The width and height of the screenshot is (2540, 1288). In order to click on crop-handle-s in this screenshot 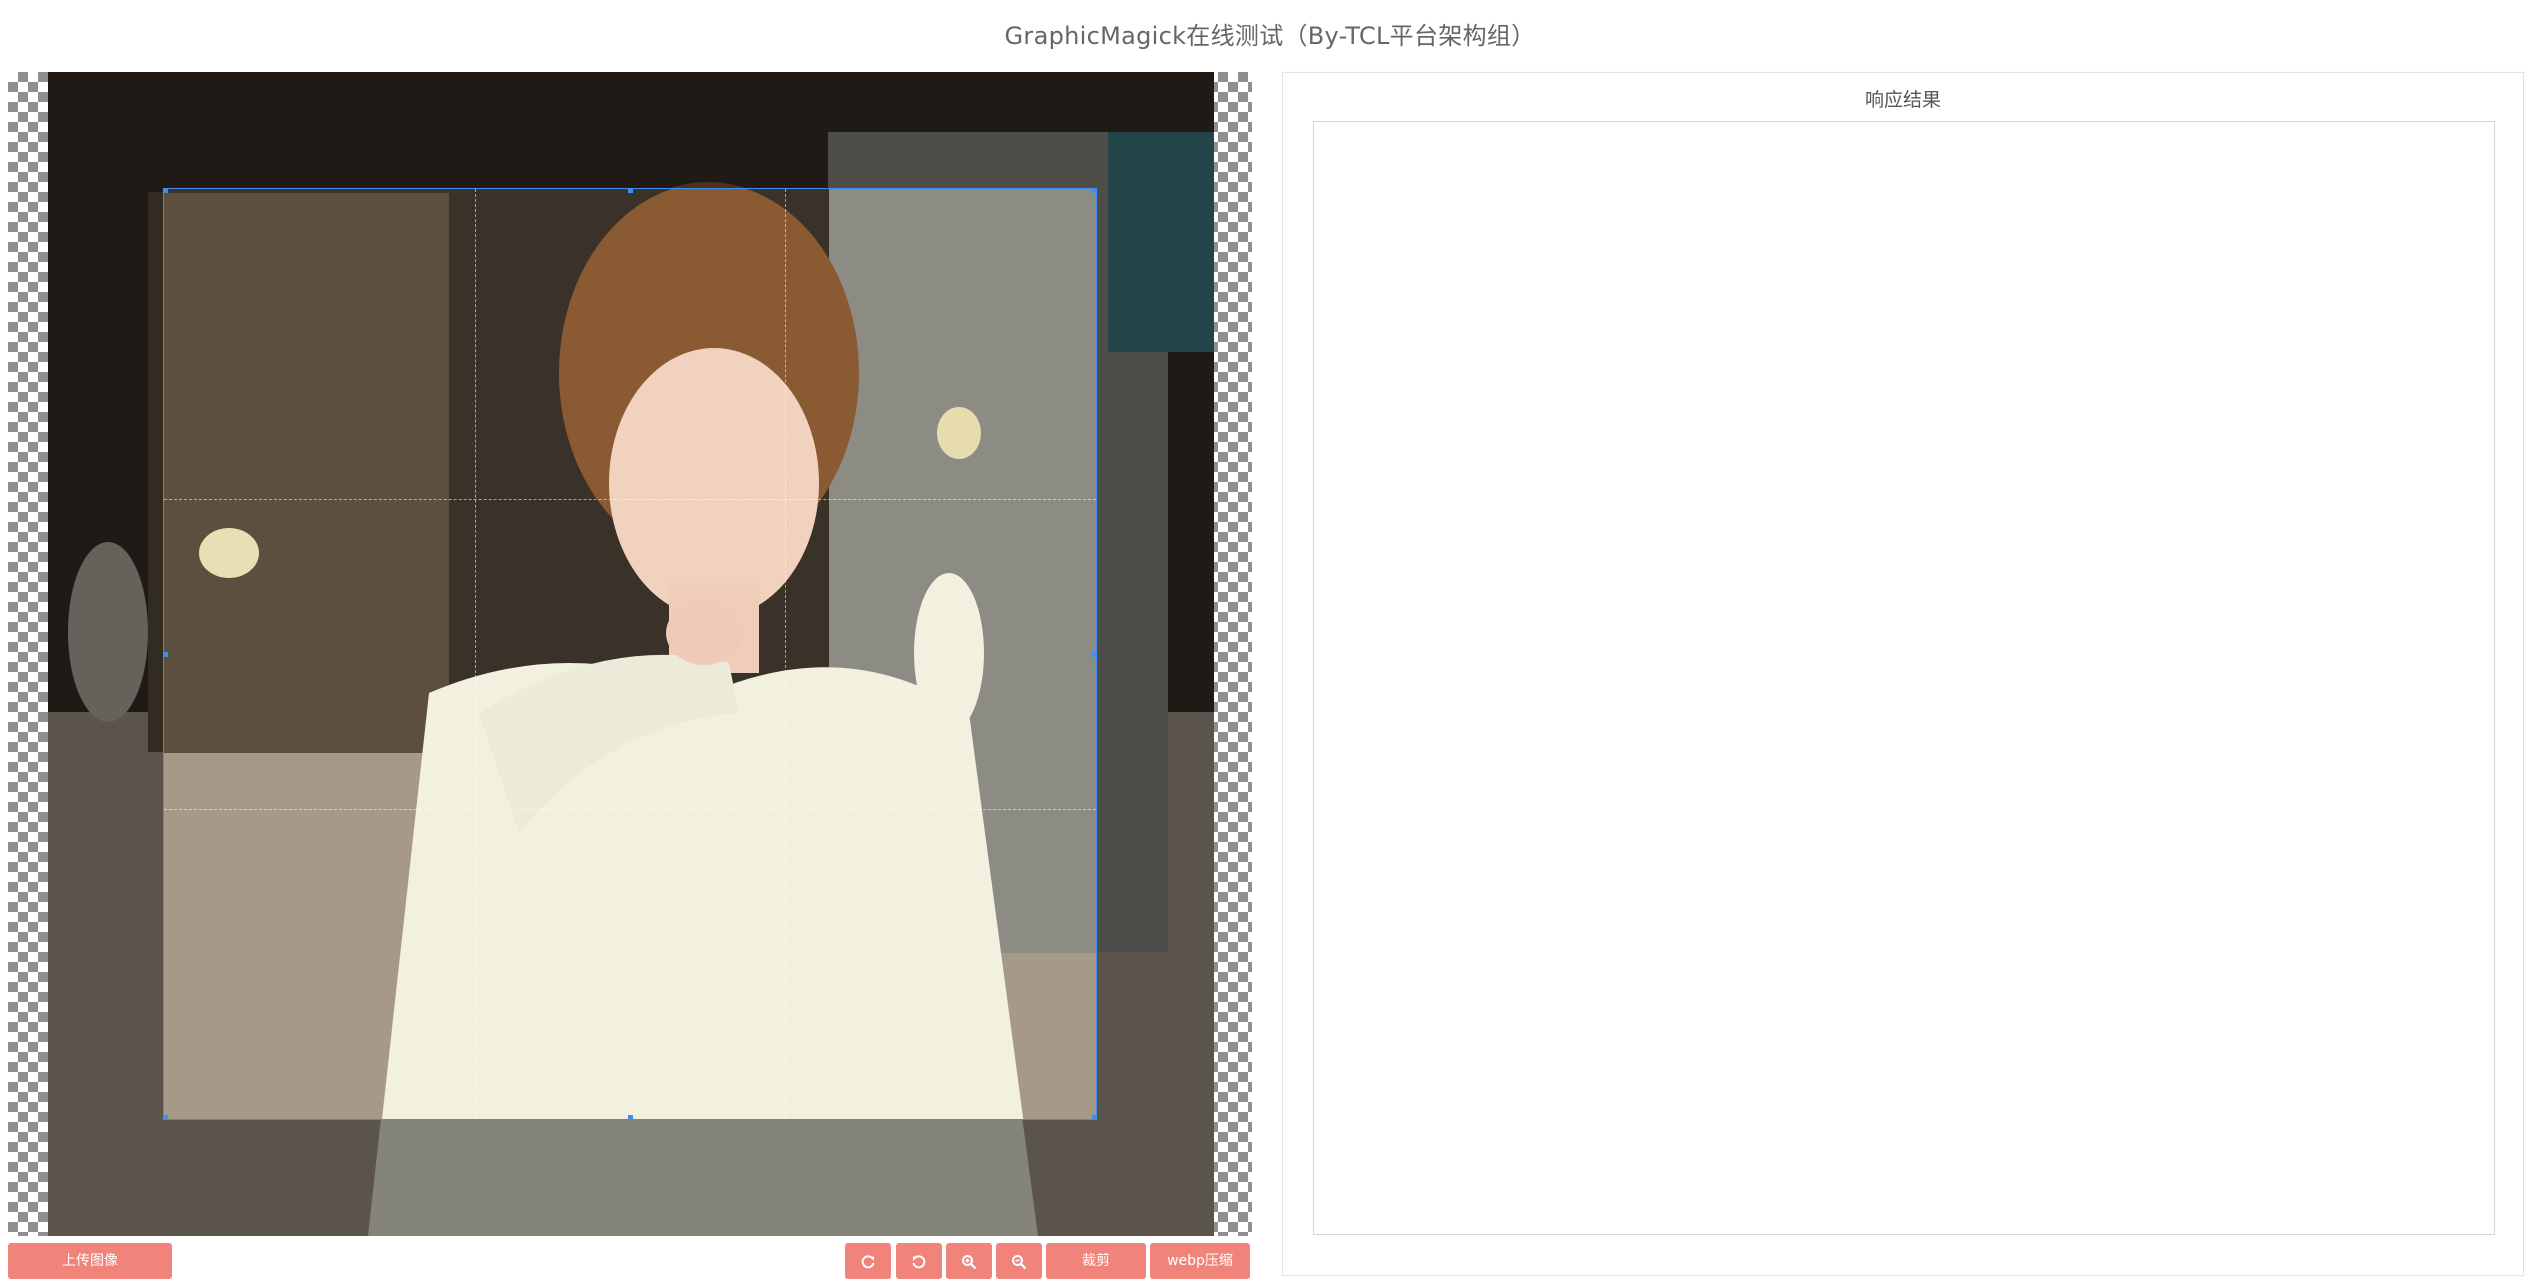, I will do `click(630, 1117)`.